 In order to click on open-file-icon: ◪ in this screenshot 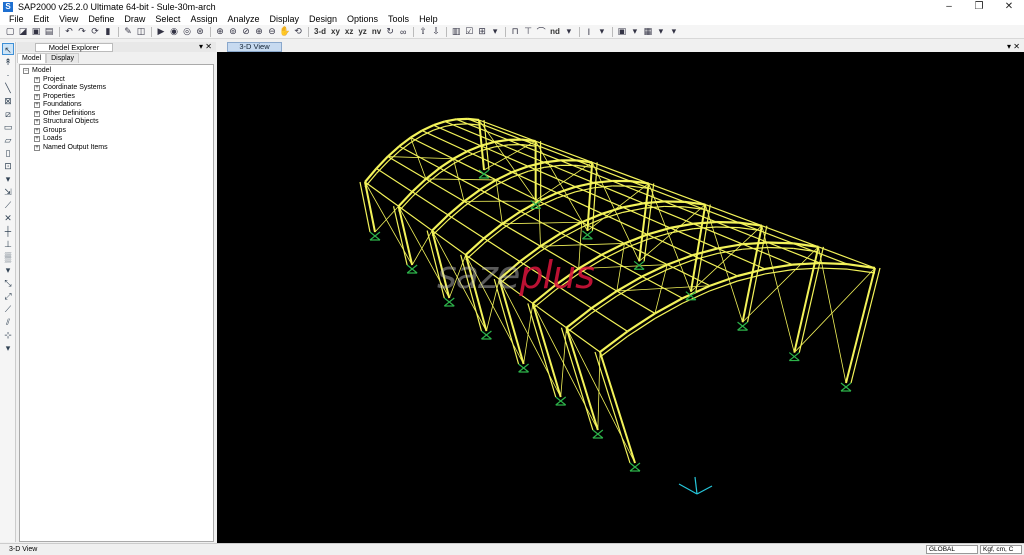, I will do `click(23, 31)`.